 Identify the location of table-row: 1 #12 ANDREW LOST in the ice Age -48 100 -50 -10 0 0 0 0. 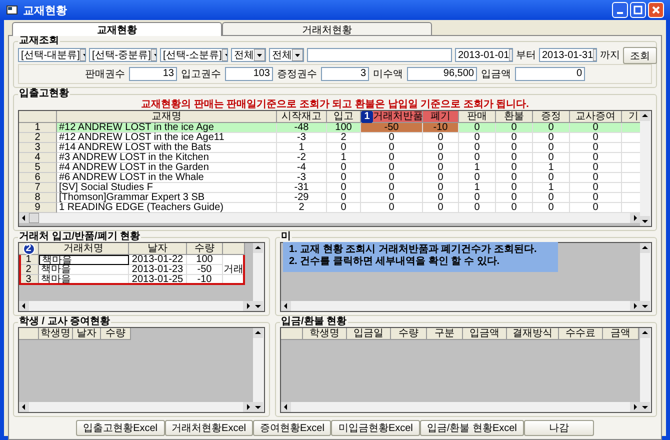
(329, 128).